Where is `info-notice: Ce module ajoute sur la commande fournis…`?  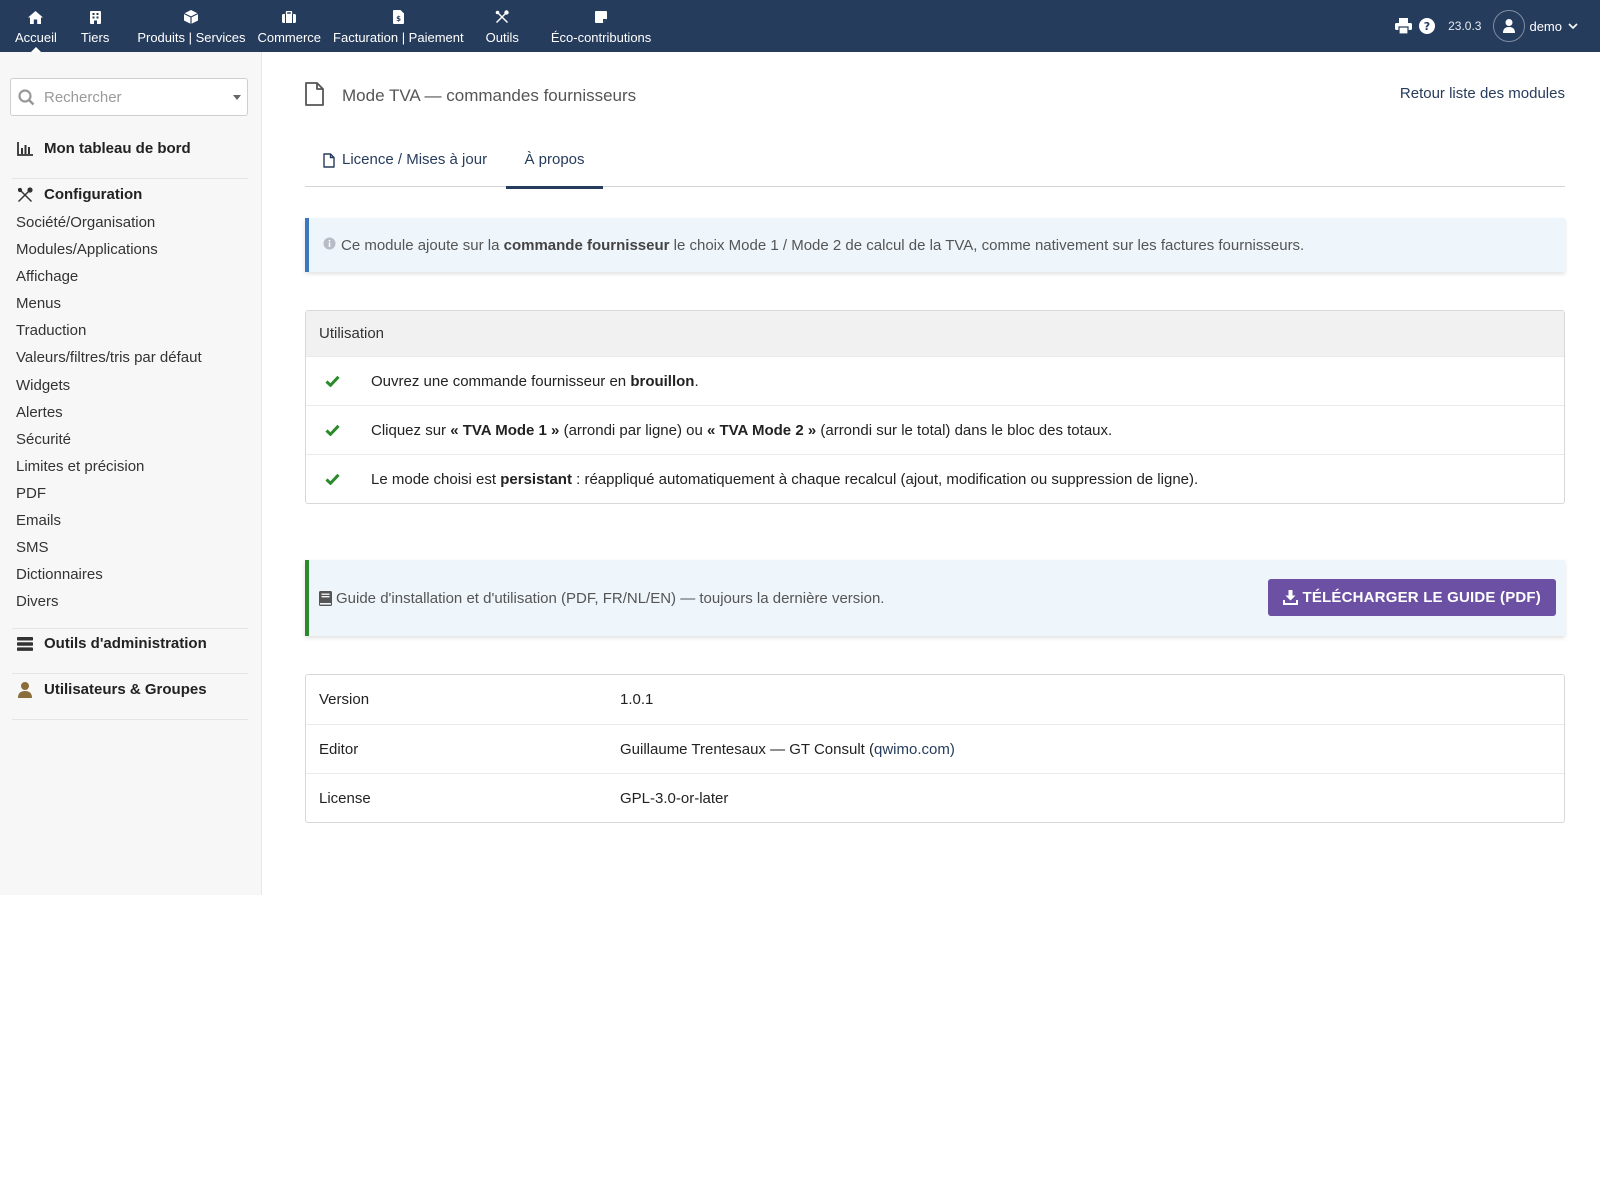
info-notice: Ce module ajoute sur la commande fournis… is located at coordinates (935, 245).